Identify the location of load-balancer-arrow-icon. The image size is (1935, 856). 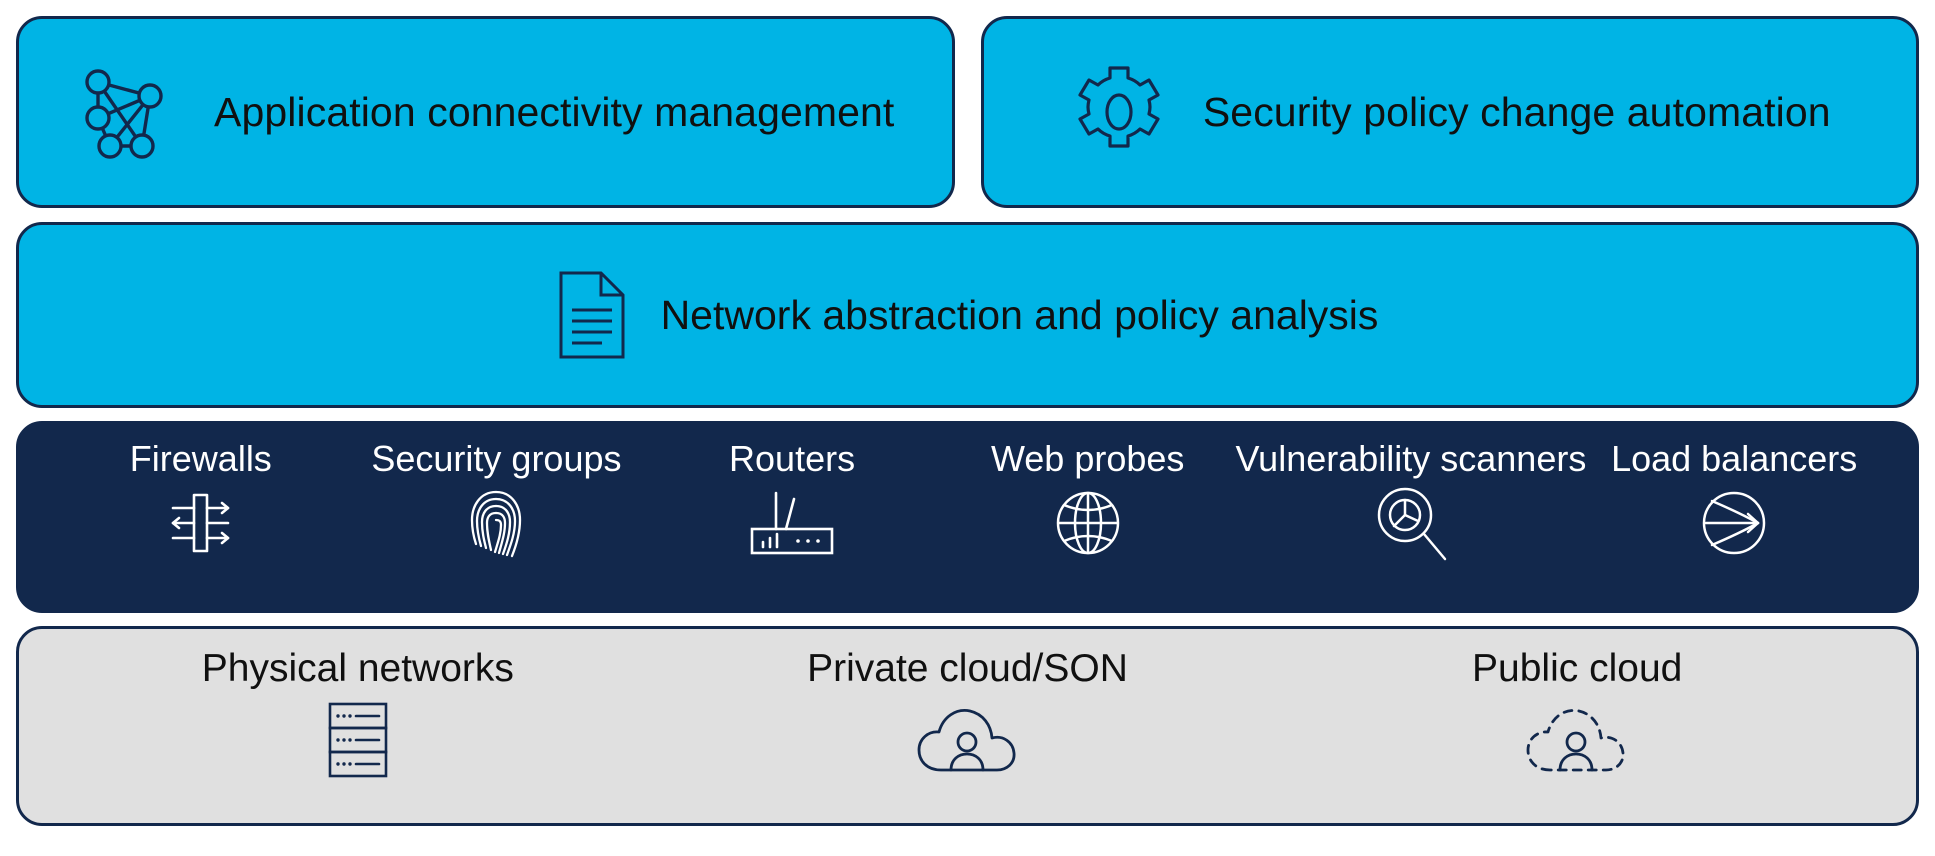
(1734, 523).